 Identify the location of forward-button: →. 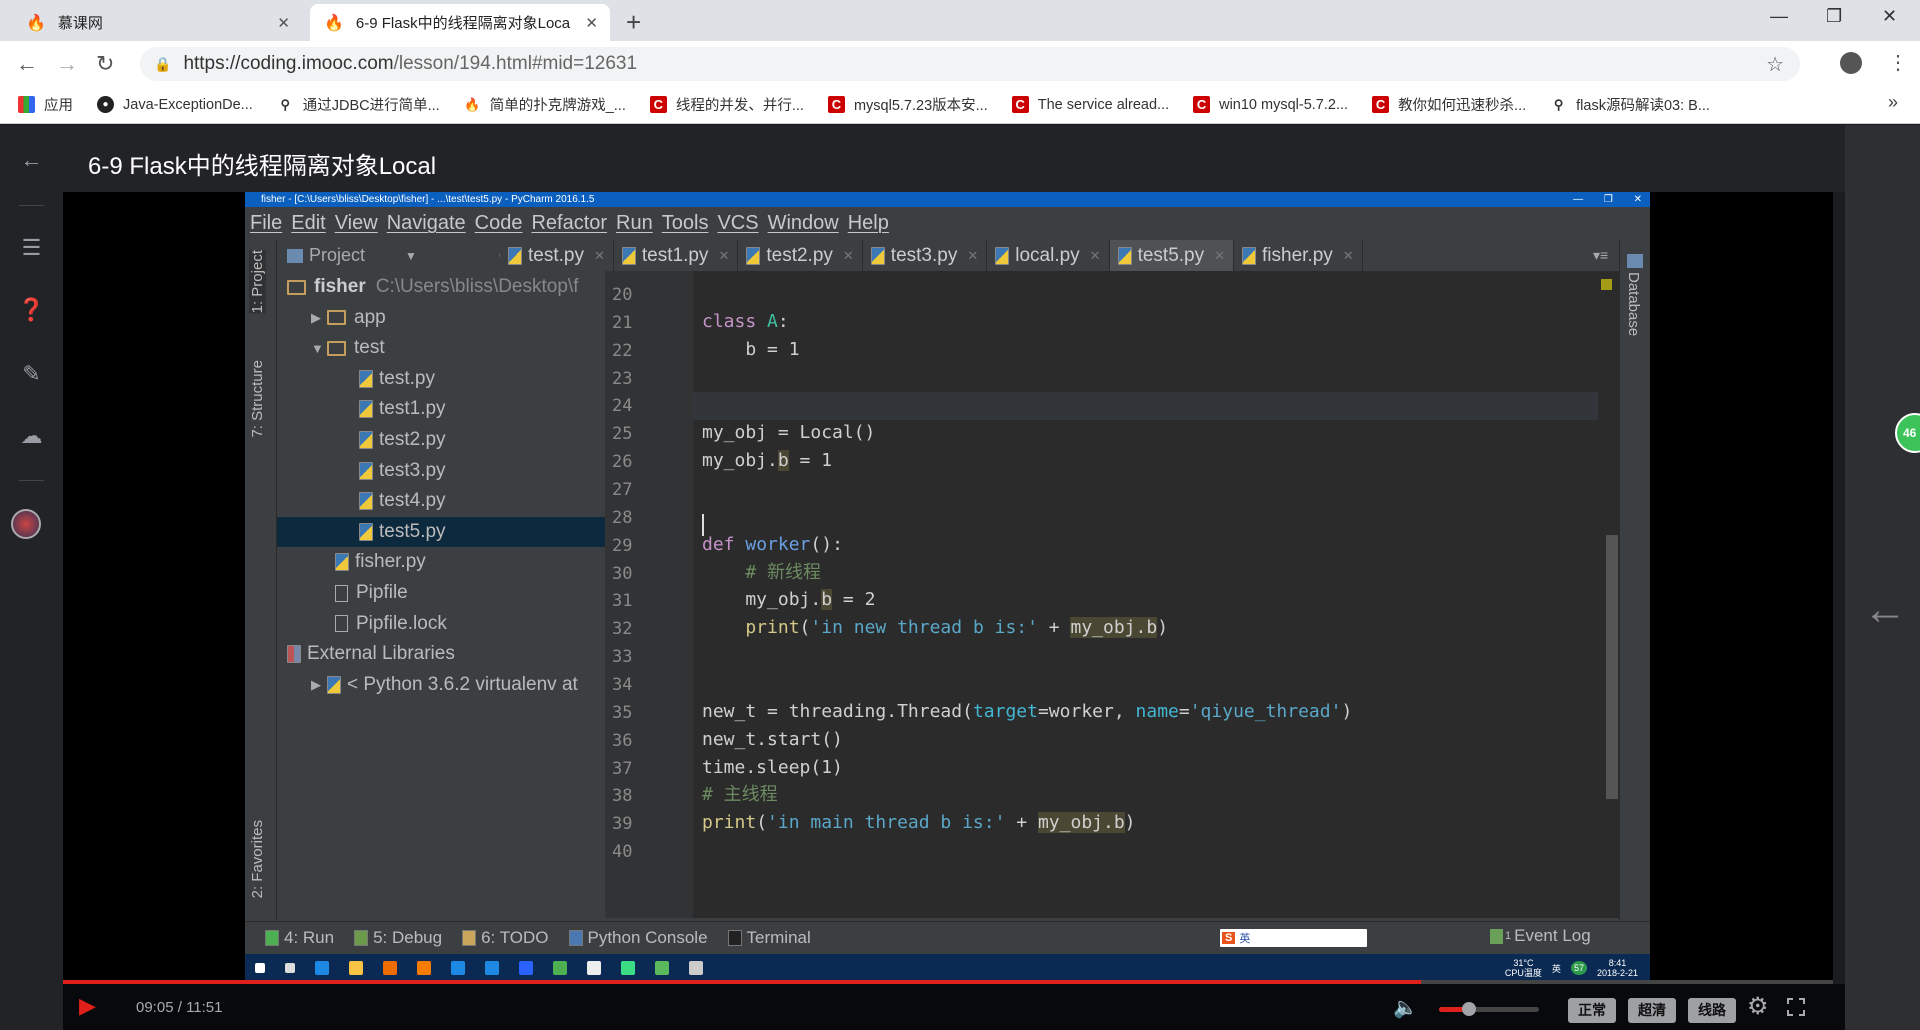
(67, 64).